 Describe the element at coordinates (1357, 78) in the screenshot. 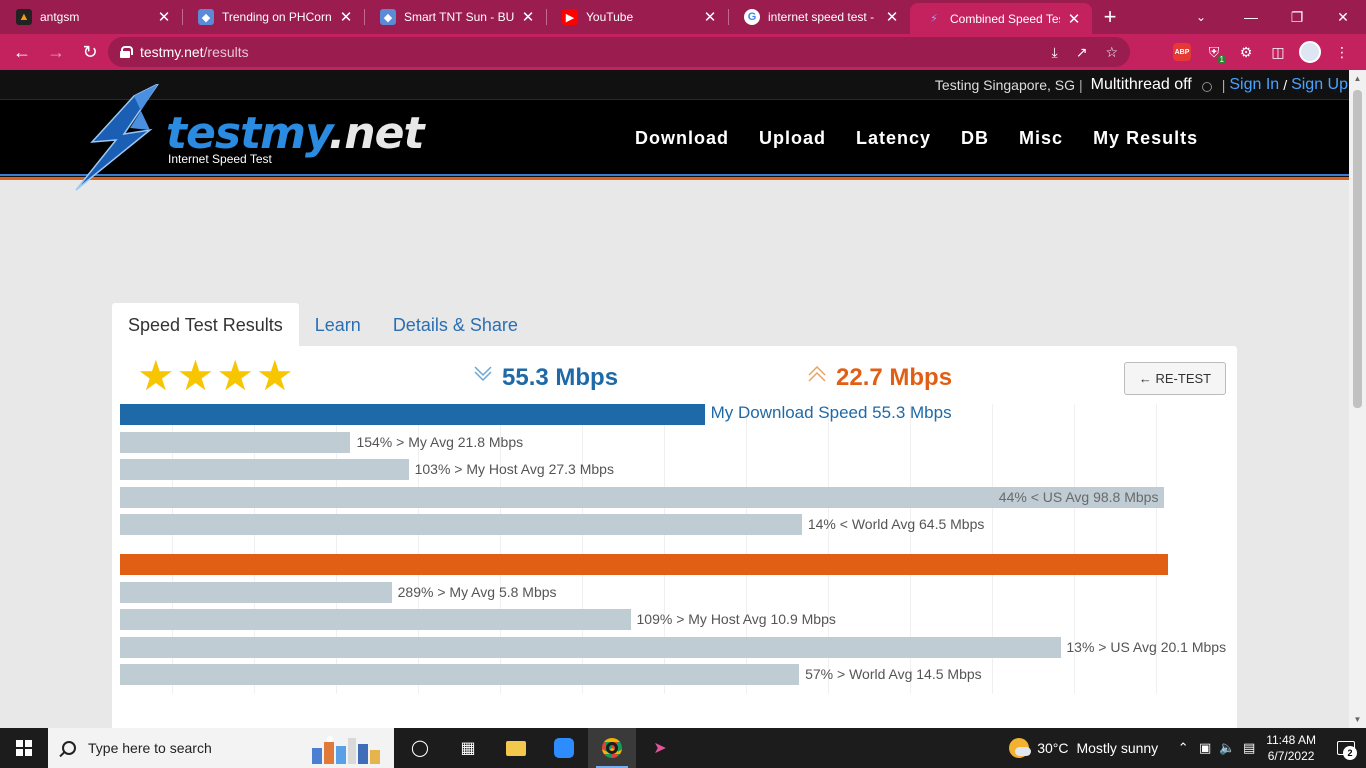

I see `scroll-up-icon: ▲` at that location.